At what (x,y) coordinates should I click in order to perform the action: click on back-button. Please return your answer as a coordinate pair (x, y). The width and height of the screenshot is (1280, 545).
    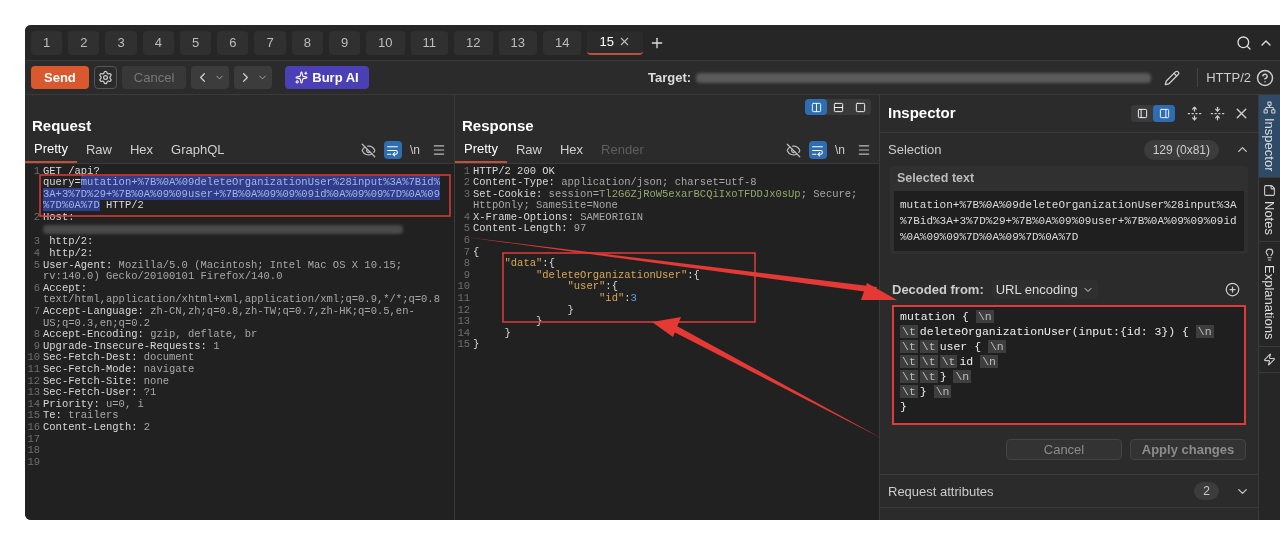
    Looking at the image, I should click on (210, 77).